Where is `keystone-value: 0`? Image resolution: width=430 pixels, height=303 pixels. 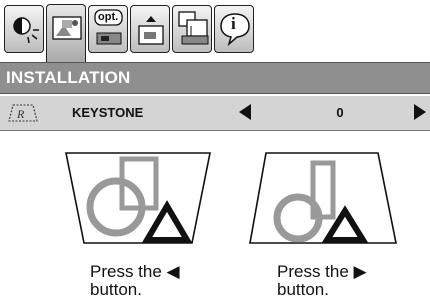
keystone-value: 0 is located at coordinates (340, 112).